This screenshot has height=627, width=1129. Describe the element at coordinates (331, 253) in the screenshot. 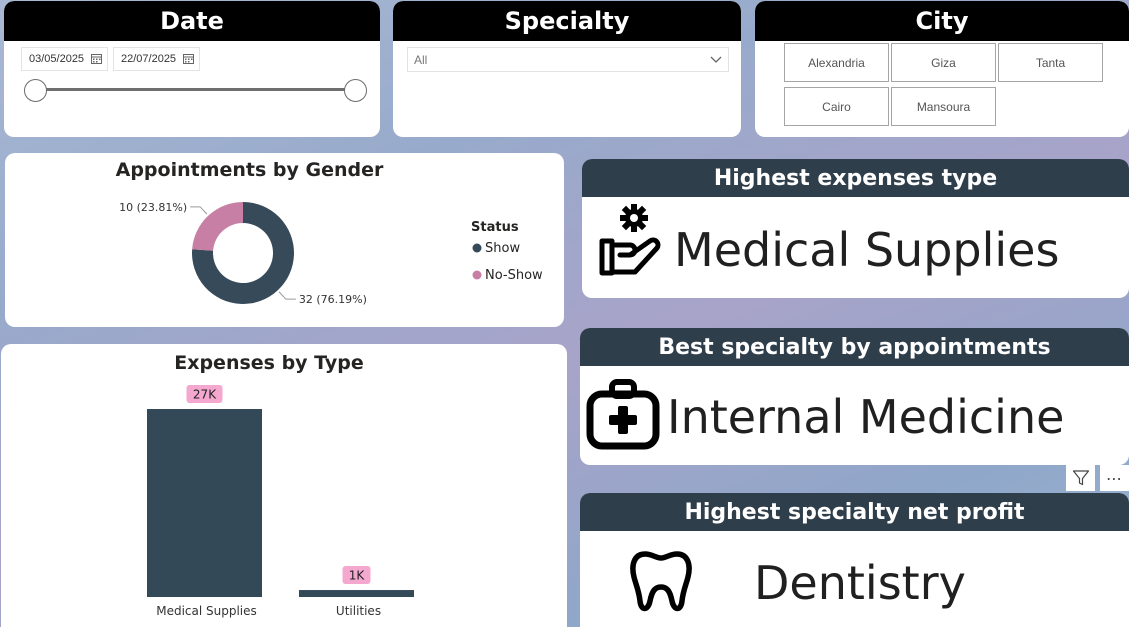

I see `donut-chart: 32 (76.19%) 10 (23.81%) Status Show No-Show` at that location.